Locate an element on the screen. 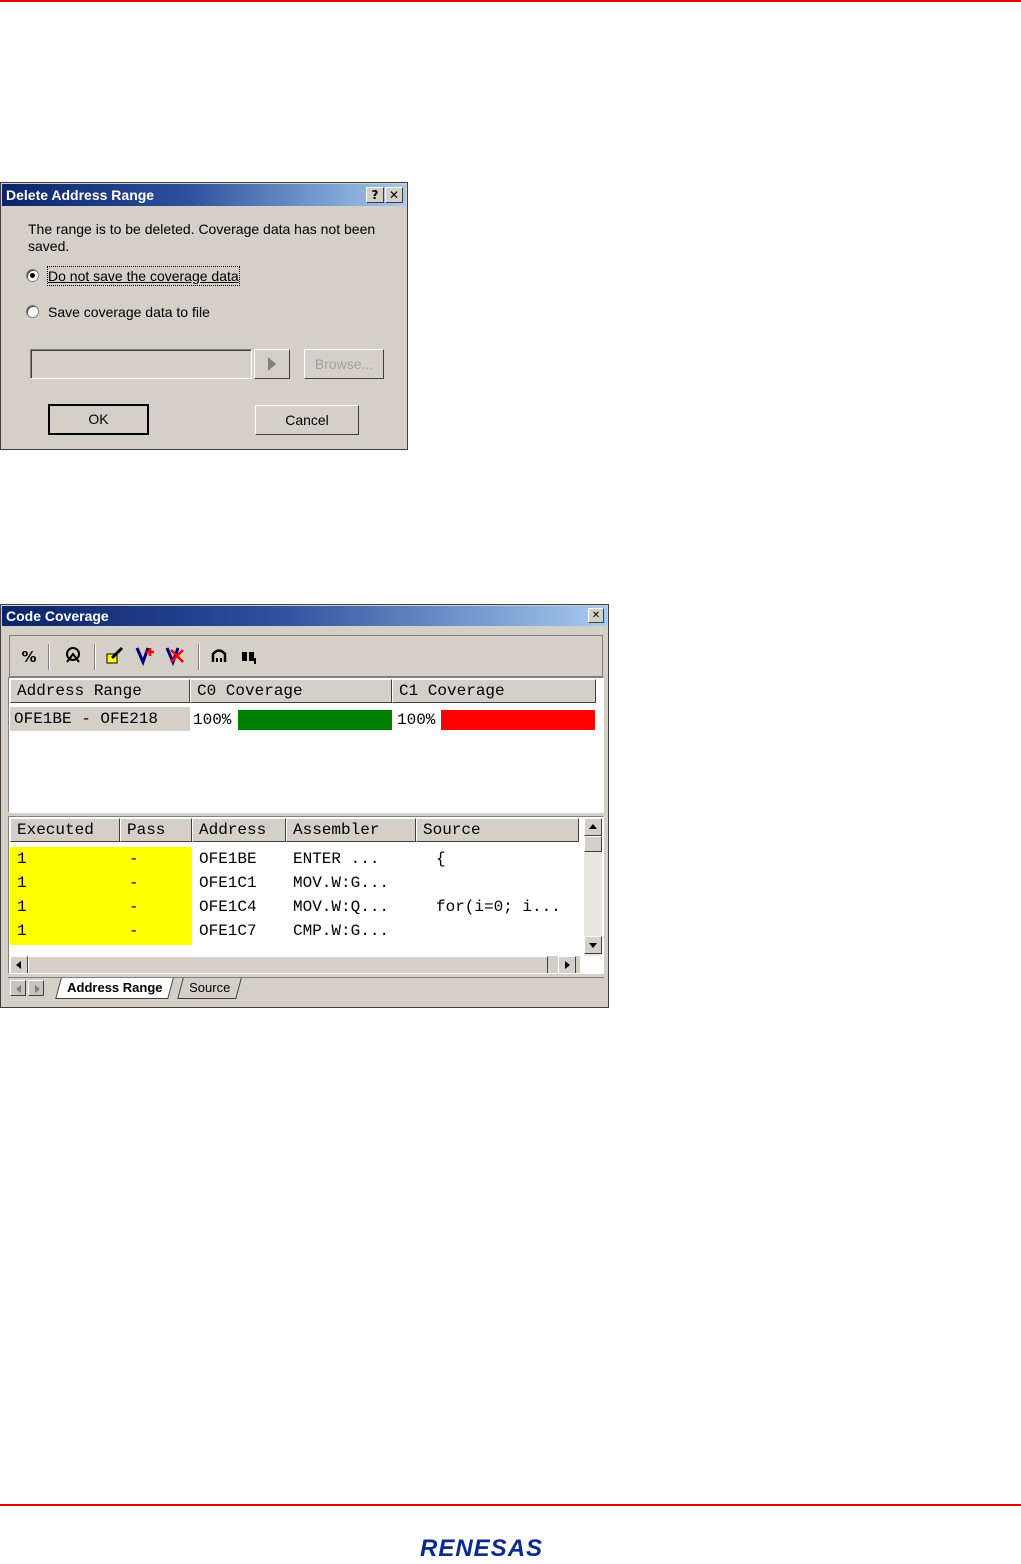 The width and height of the screenshot is (1021, 1564). percent-icon: % is located at coordinates (29, 657).